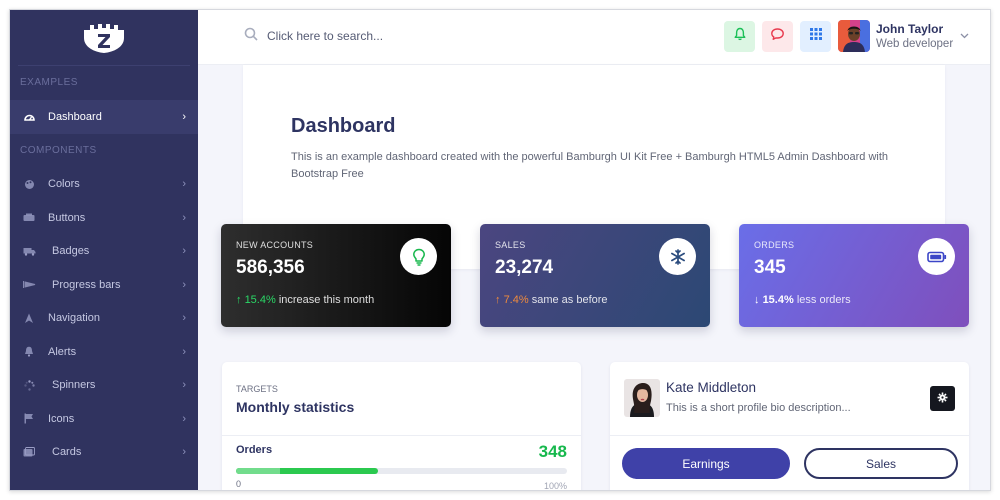 The image size is (1000, 500). What do you see at coordinates (326, 300) in the screenshot?
I see `stat-note-text: increase this month` at bounding box center [326, 300].